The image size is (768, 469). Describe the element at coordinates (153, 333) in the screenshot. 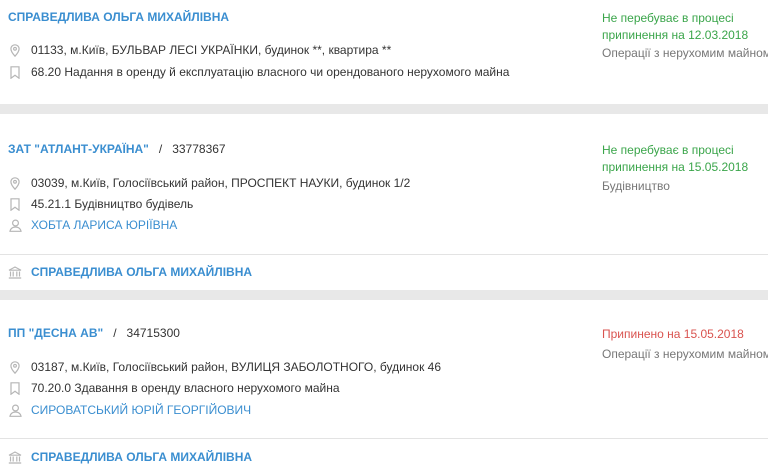

I see `edrpou-code: 34715300` at that location.